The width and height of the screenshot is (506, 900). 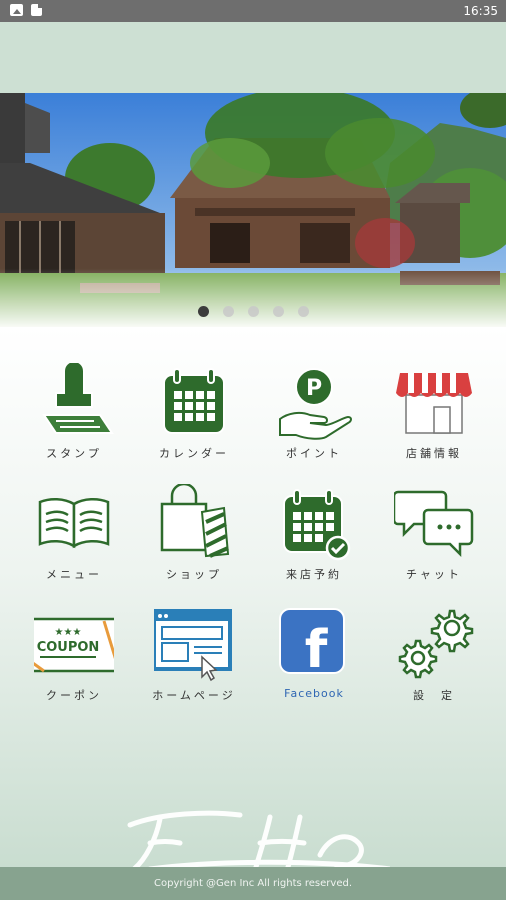 I want to click on menu-item-facebook: f Facebook, so click(x=314, y=652).